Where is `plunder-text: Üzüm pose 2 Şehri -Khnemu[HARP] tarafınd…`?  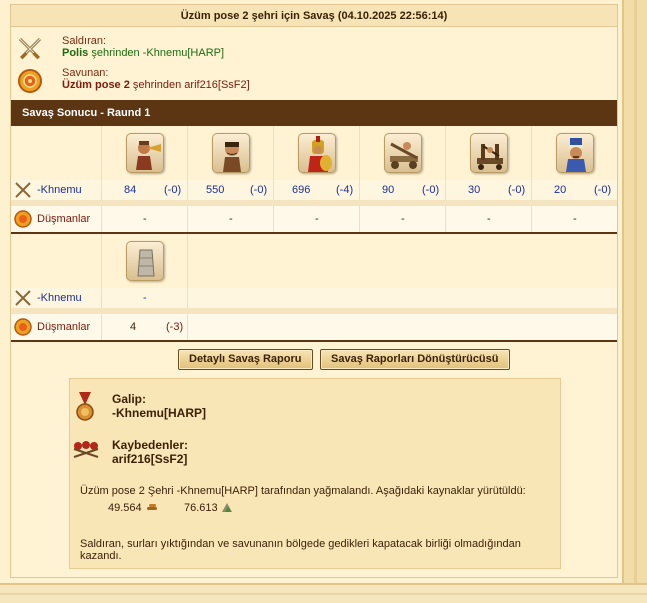
plunder-text: Üzüm pose 2 Şehri -Khnemu[HARP] tarafınd… is located at coordinates (303, 491).